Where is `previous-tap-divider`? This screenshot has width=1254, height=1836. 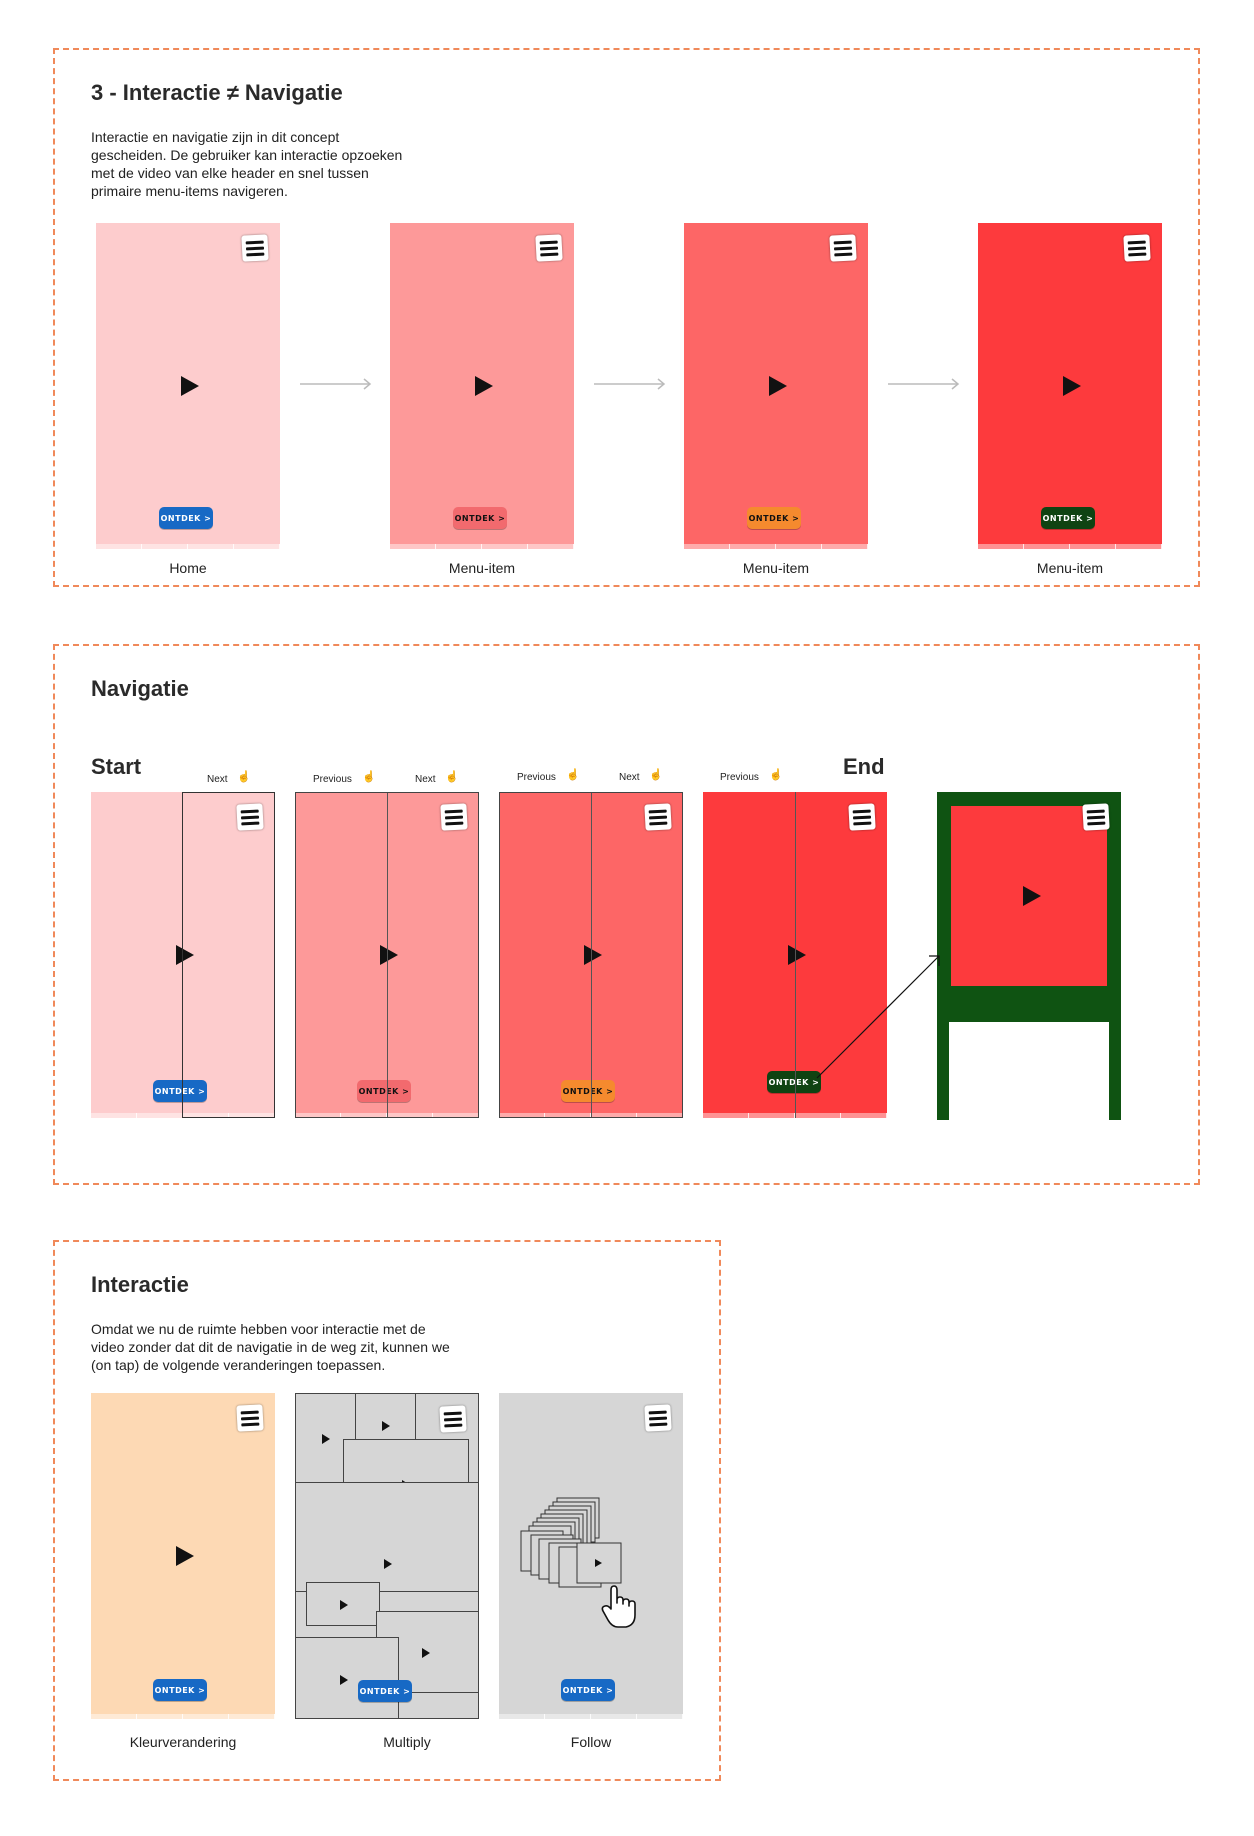 previous-tap-divider is located at coordinates (795, 955).